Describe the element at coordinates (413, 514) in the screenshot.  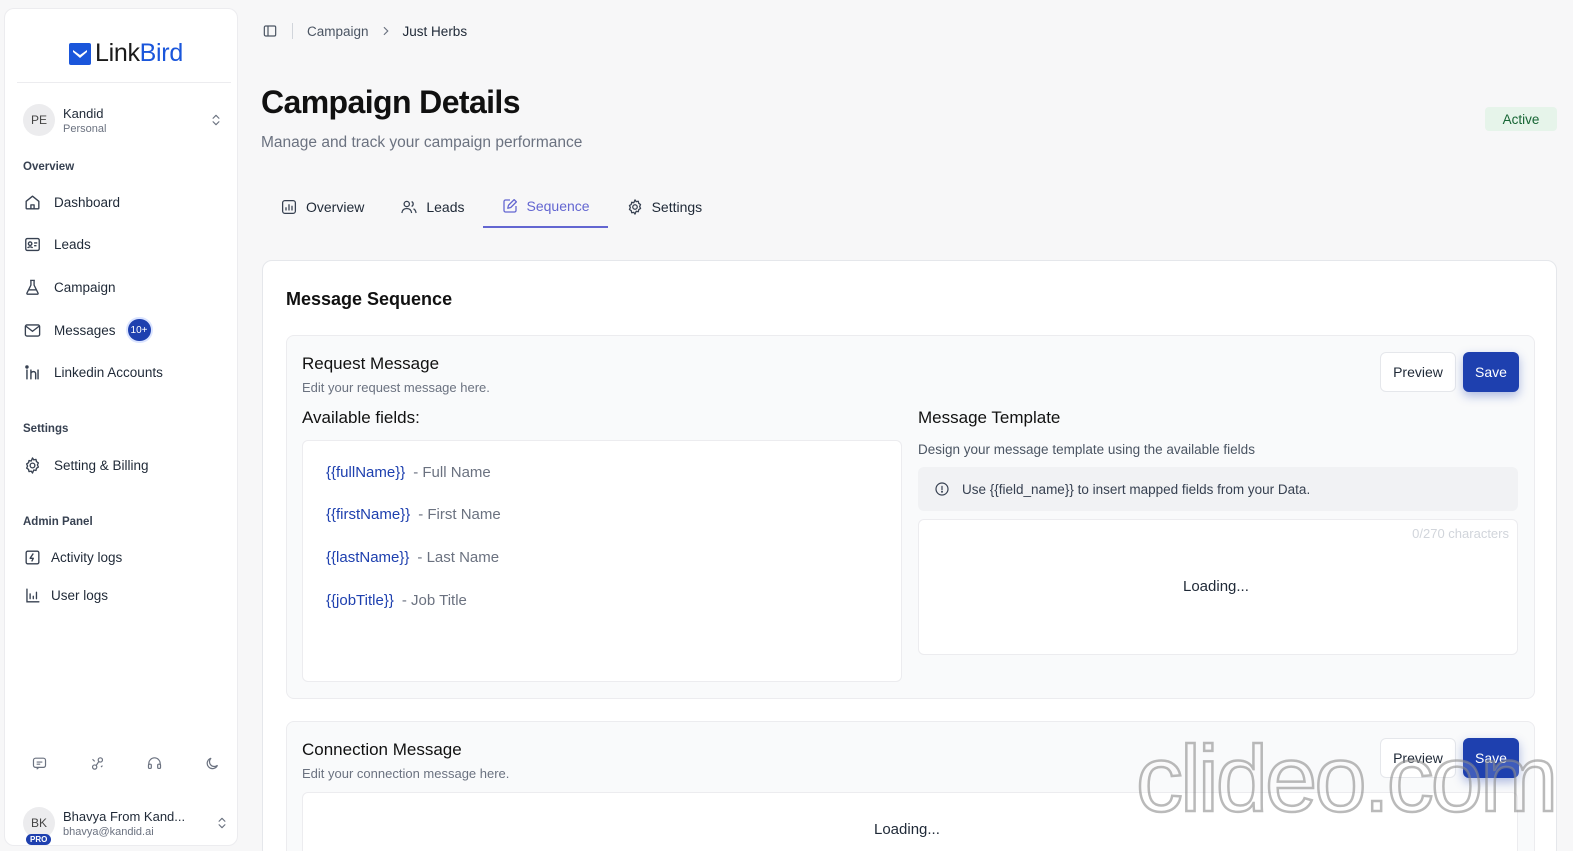
I see `list-item: {{firstName}} - First Name` at that location.